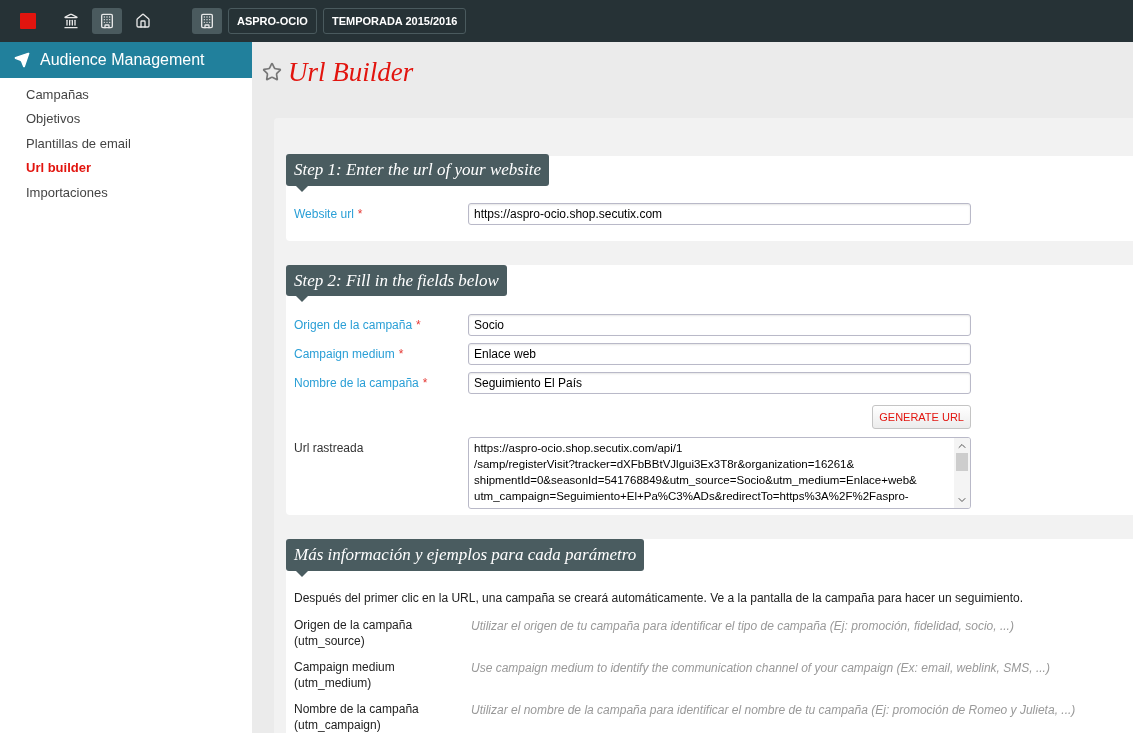 This screenshot has width=1133, height=733. I want to click on section-heading: Step 2: Fill in the fields below, so click(396, 280).